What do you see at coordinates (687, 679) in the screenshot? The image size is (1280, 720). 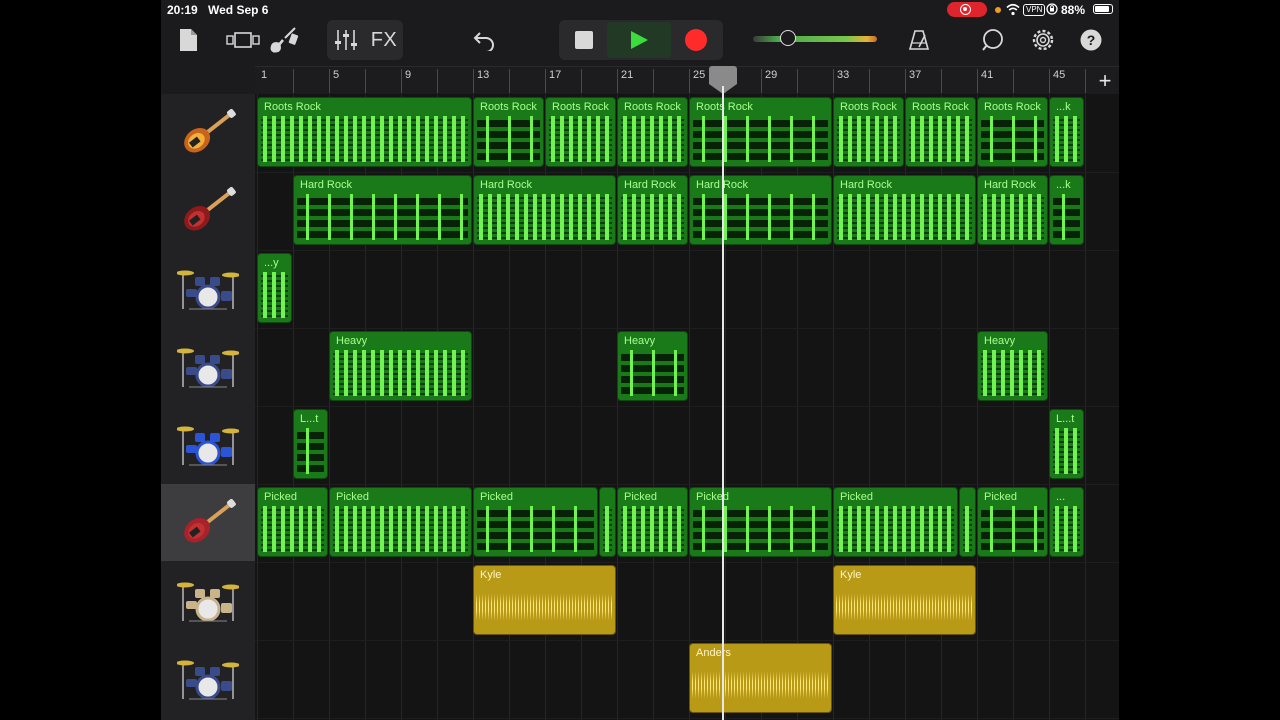 I see `track-lane: Anders` at bounding box center [687, 679].